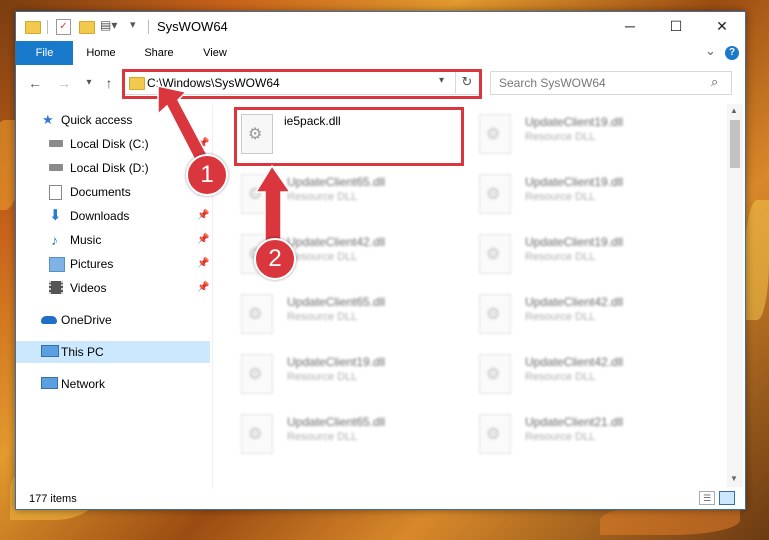 The width and height of the screenshot is (769, 540). Describe the element at coordinates (735, 295) in the screenshot. I see `vertical-scrollbar: ▲ ▼` at that location.